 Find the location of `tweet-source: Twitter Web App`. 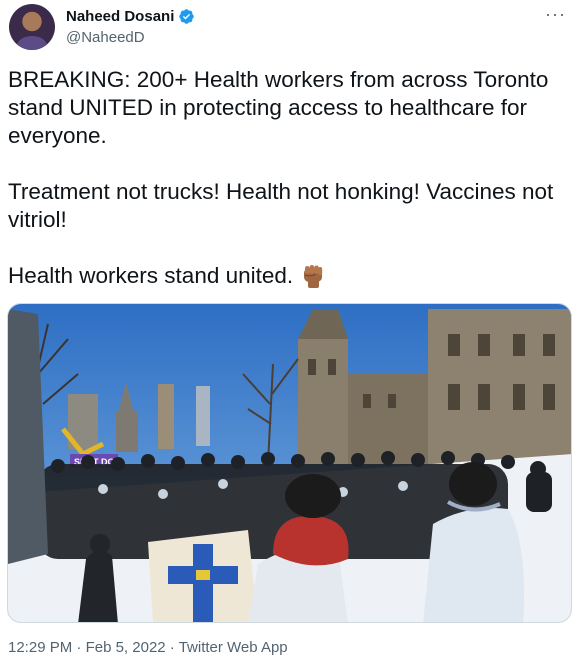

tweet-source: Twitter Web App is located at coordinates (233, 647).